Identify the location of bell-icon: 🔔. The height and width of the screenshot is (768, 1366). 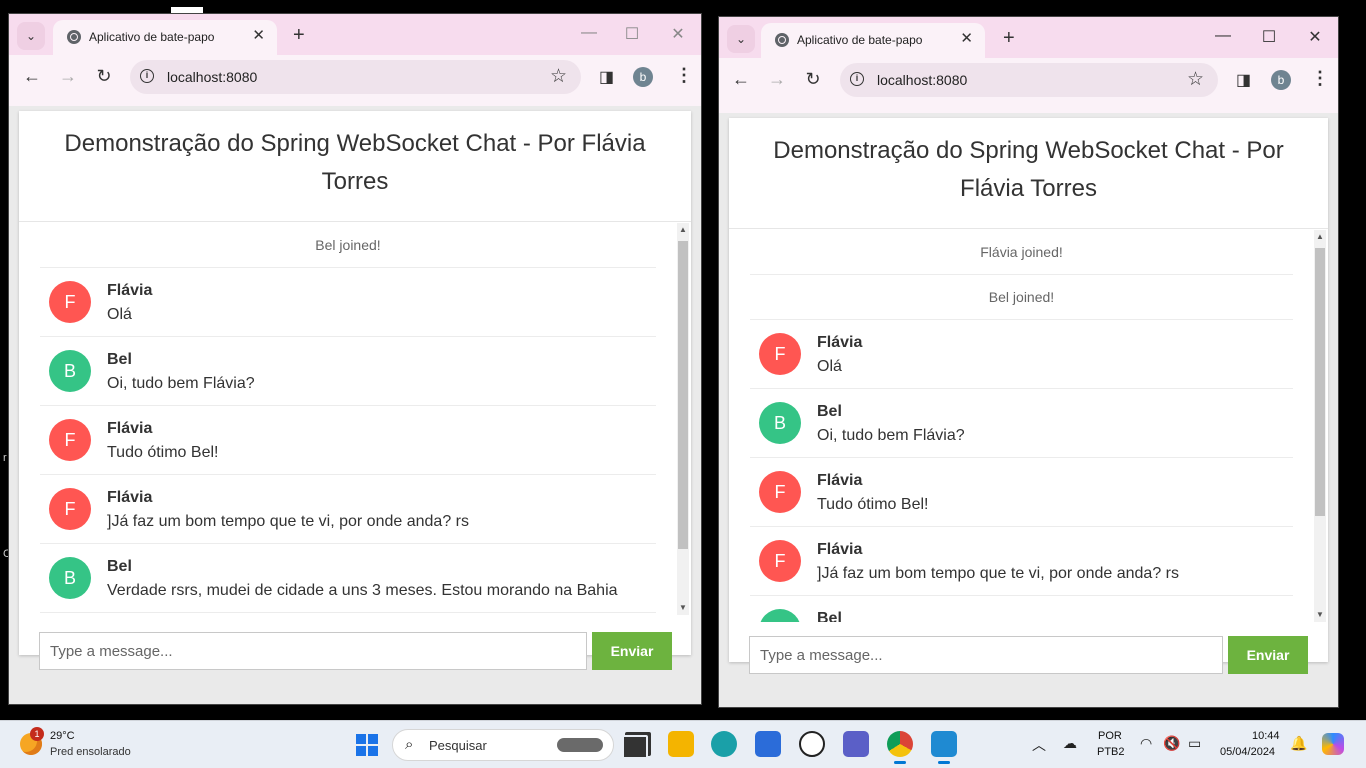
(1298, 743).